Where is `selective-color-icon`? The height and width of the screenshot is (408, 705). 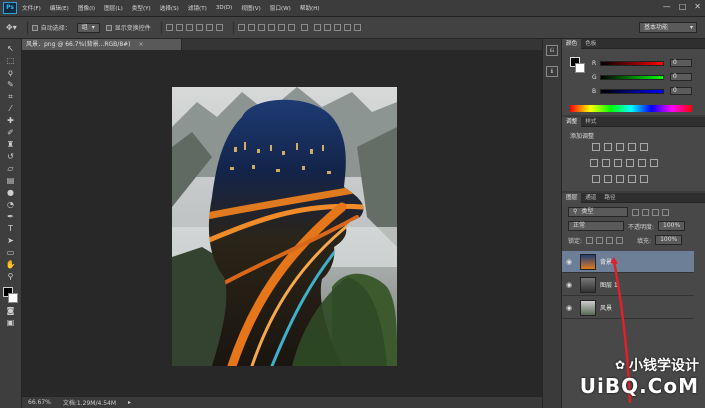 selective-color-icon is located at coordinates (644, 179).